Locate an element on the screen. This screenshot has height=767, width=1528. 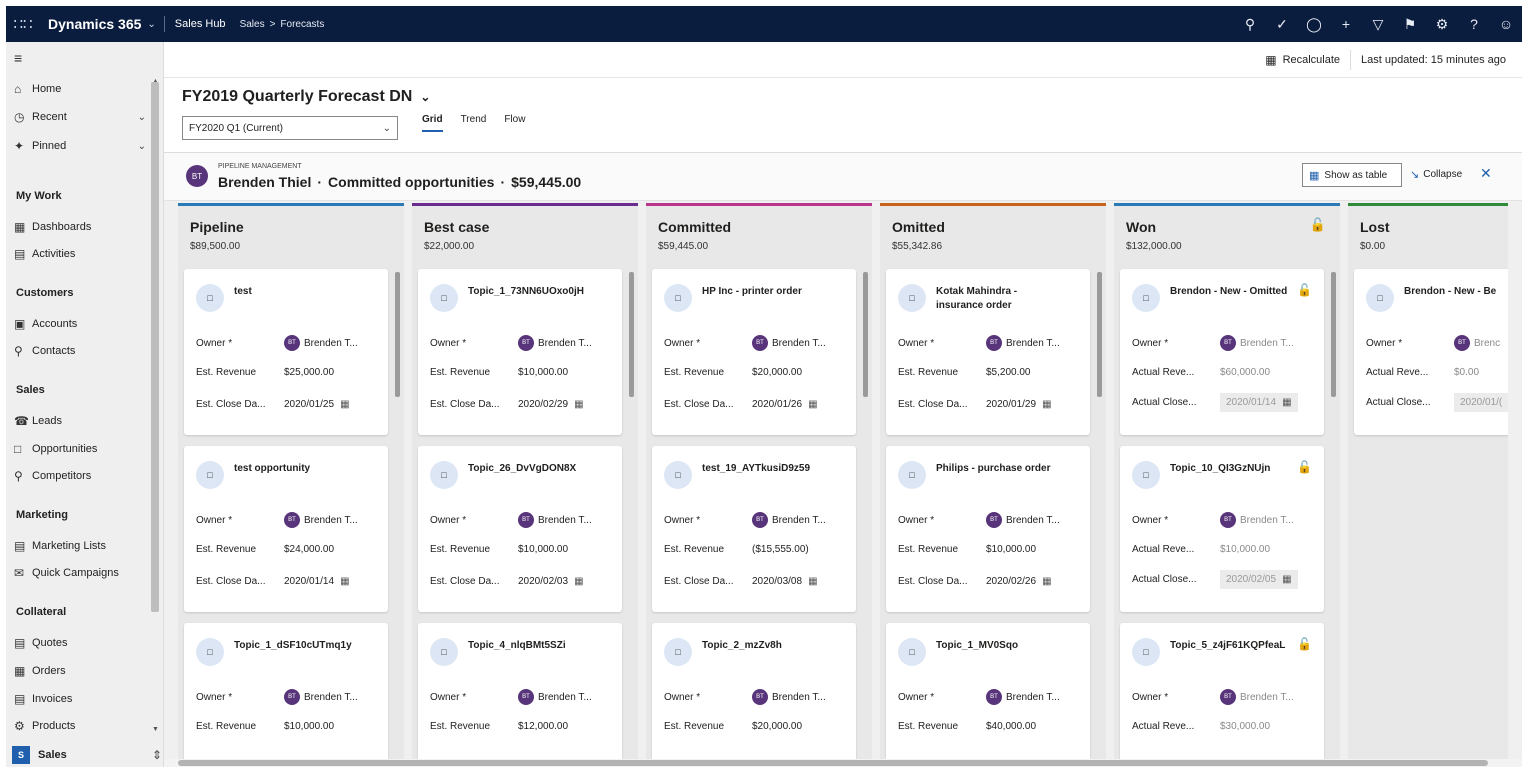
card-title: Topic_2_mzZv8h is located at coordinates (762, 646).